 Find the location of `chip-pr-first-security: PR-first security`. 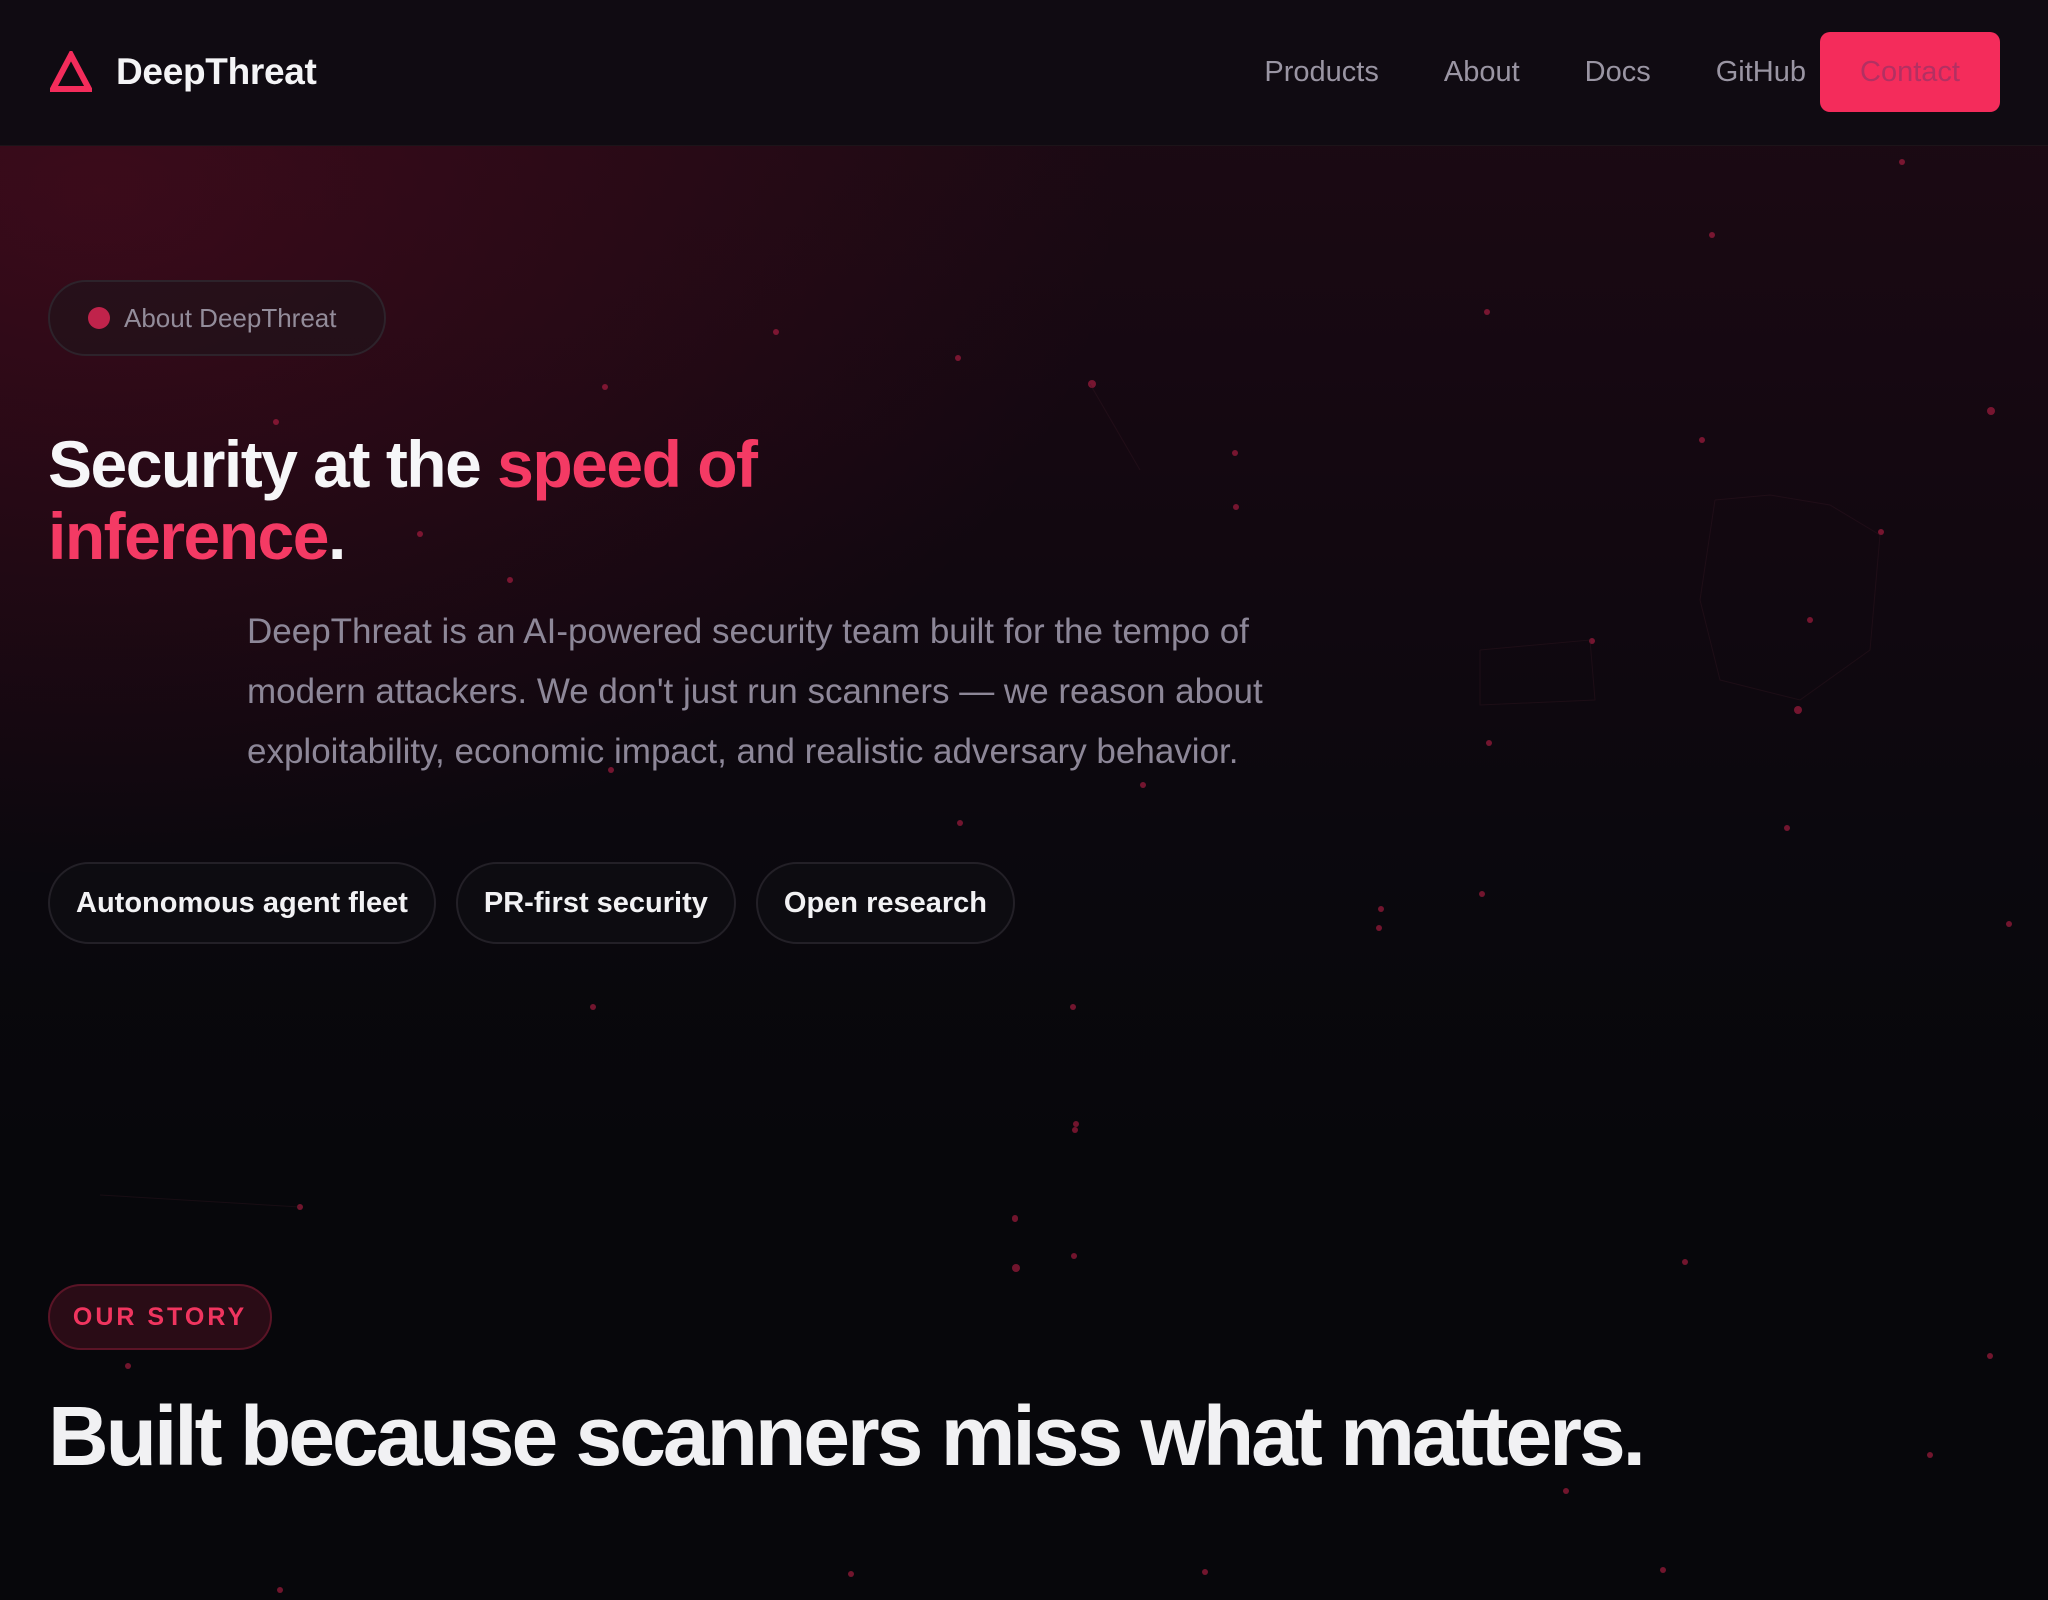

chip-pr-first-security: PR-first security is located at coordinates (595, 903).